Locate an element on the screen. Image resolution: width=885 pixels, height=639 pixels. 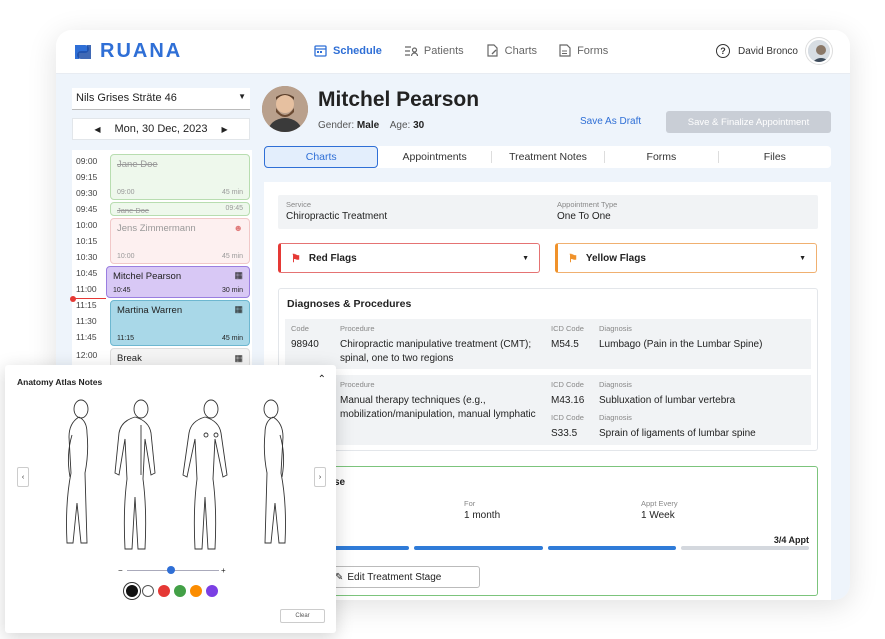
service-value: Chiropractic Treatment is located at coordinates (337, 216).